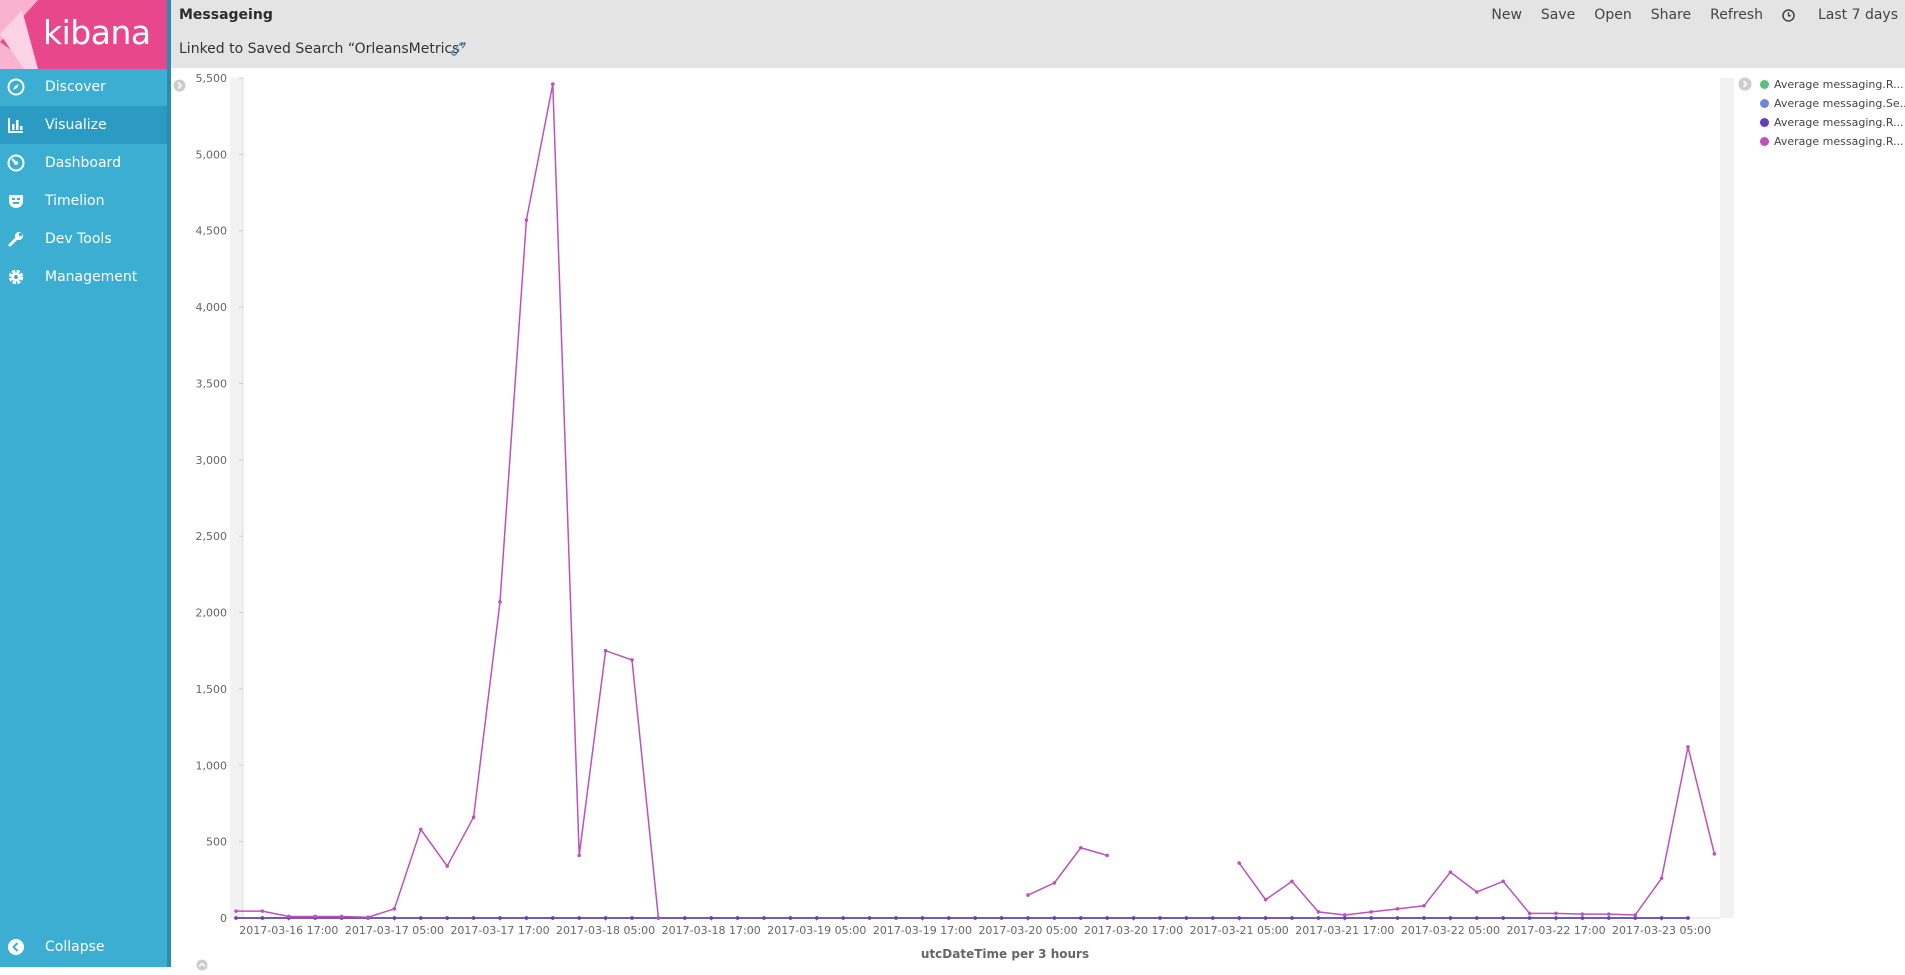 The height and width of the screenshot is (975, 1905). Describe the element at coordinates (1612, 15) in the screenshot. I see `open-button: Open` at that location.